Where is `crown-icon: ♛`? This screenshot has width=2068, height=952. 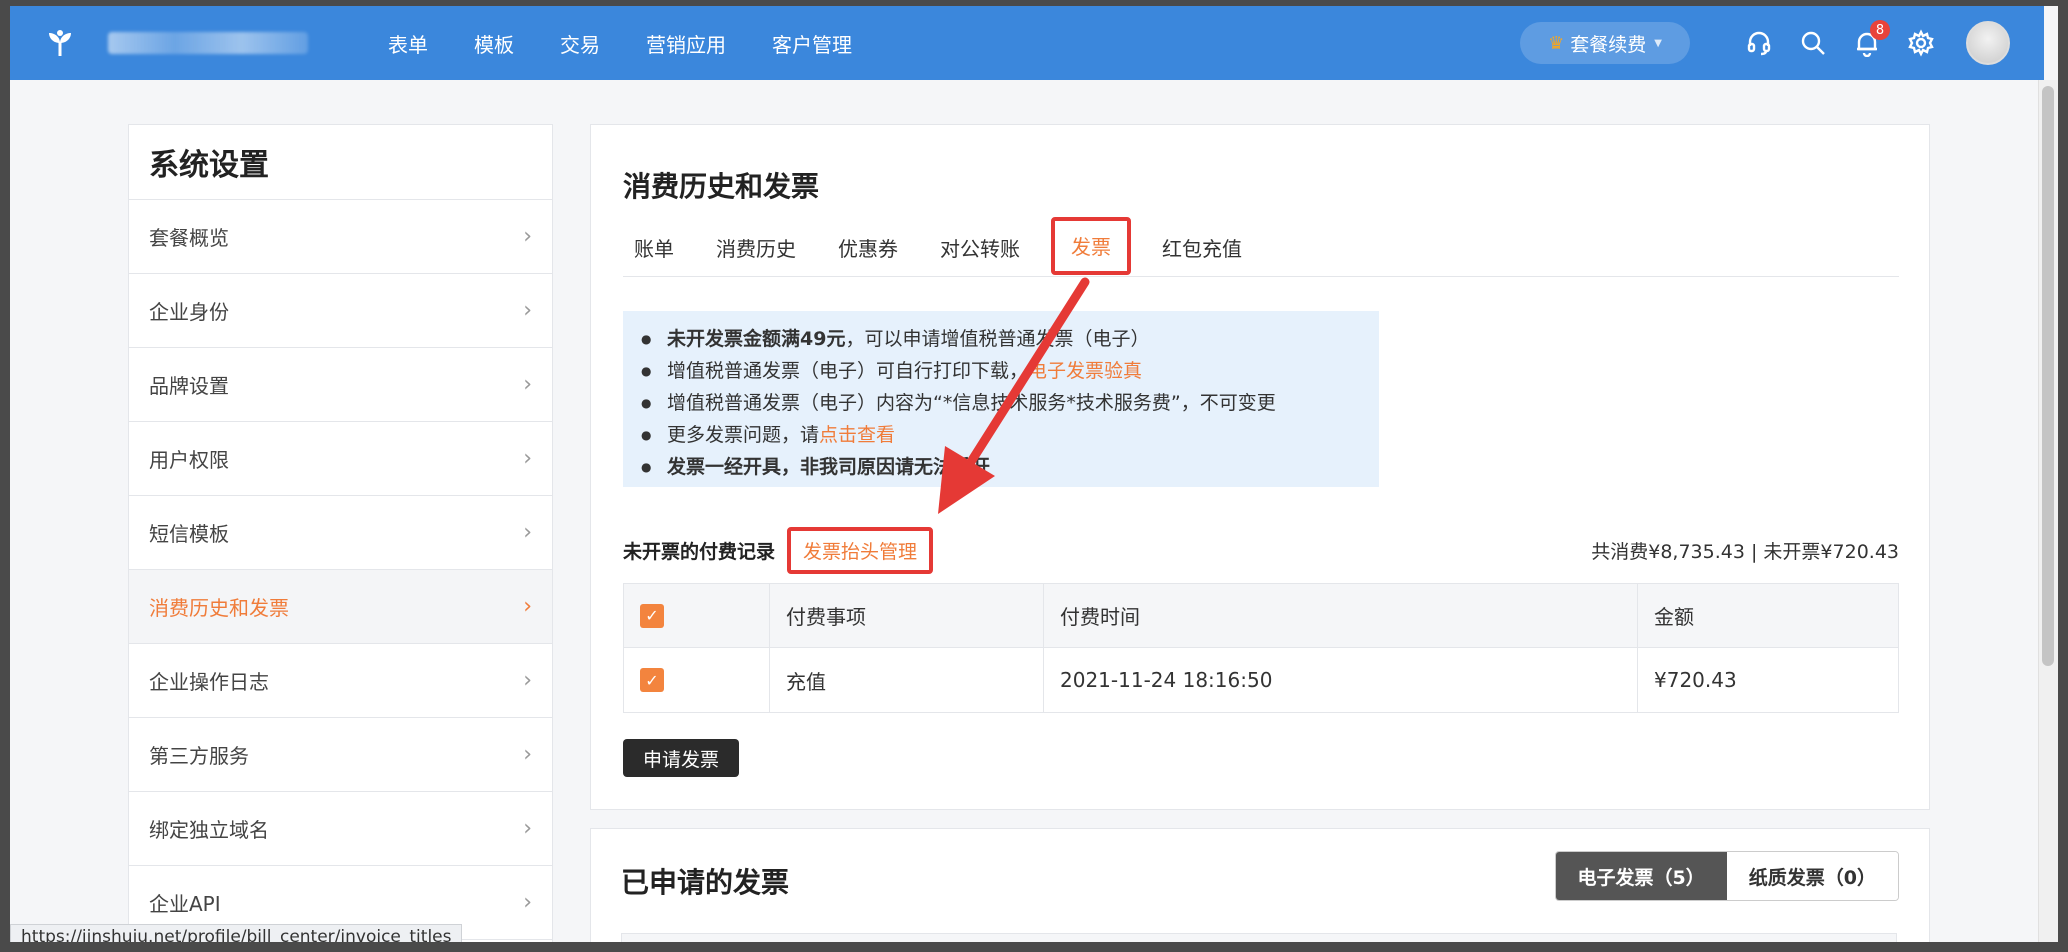
crown-icon: ♛ is located at coordinates (1556, 43).